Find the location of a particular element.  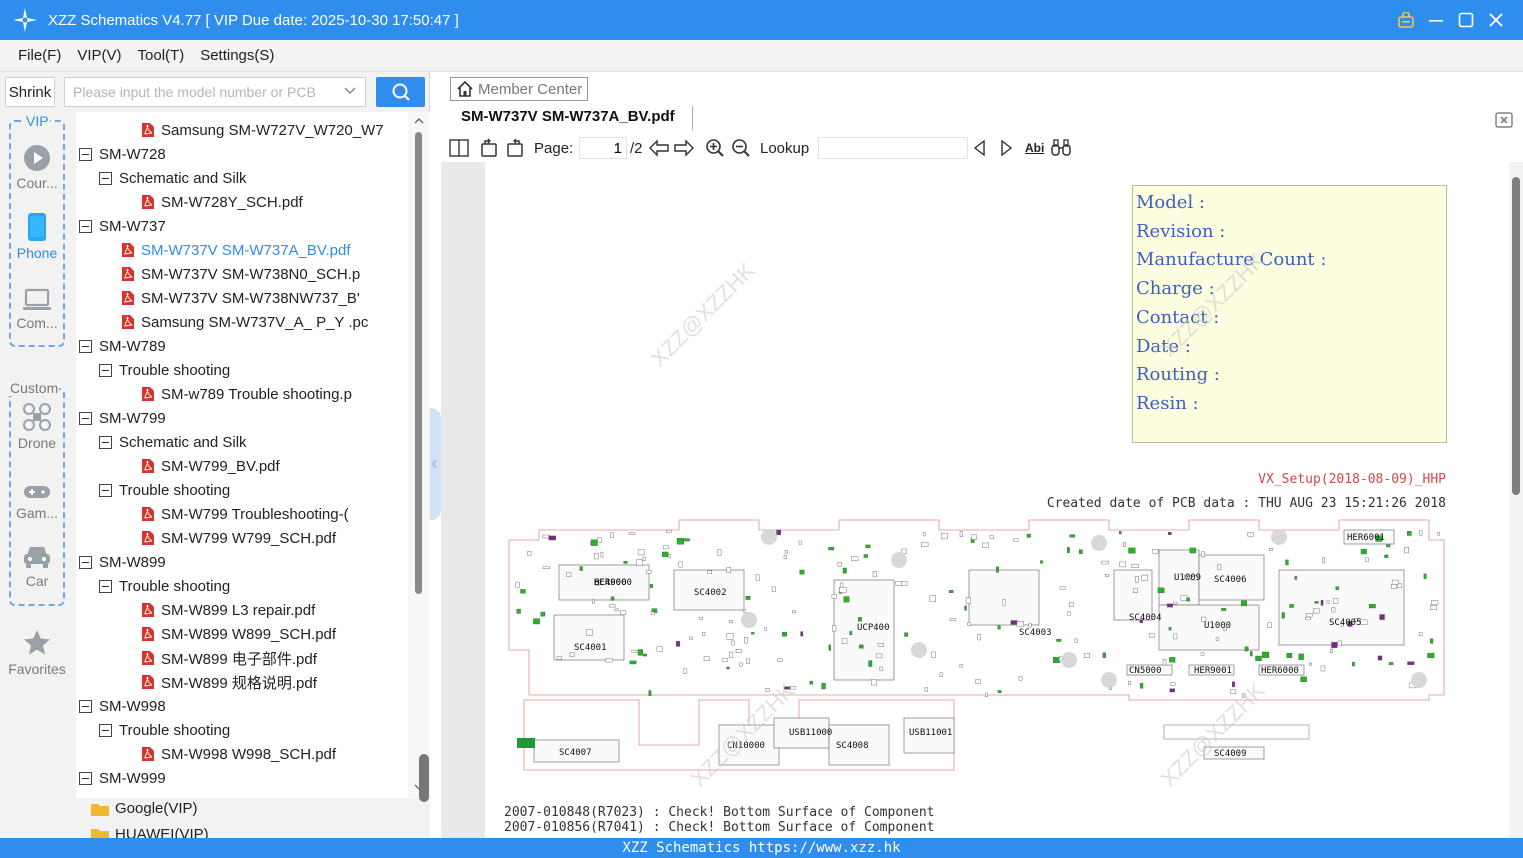

tree-node-item: SM-W728 is located at coordinates (122, 154).